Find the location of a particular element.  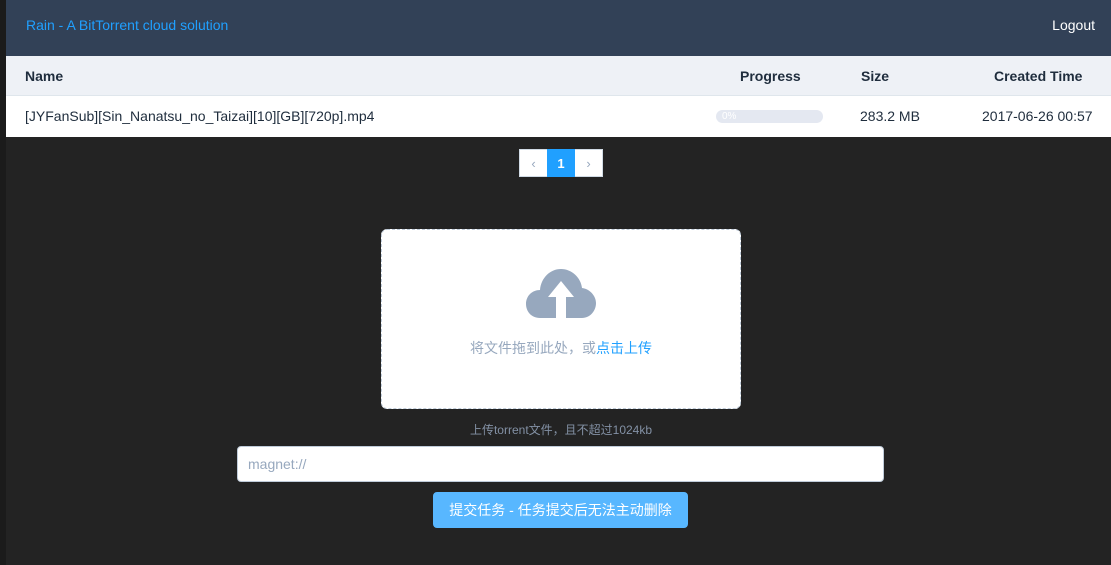

table-header: Name Progress Size Created Time is located at coordinates (558, 76).